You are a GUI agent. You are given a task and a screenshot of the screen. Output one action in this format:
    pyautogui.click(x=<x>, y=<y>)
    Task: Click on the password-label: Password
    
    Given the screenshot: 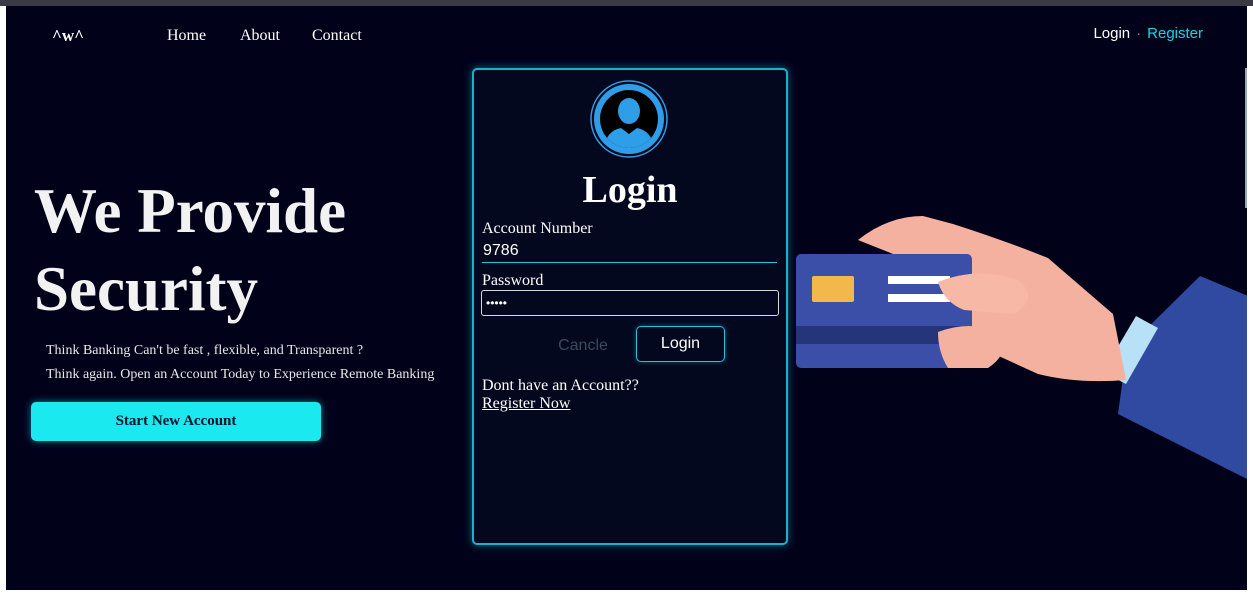 What is the action you would take?
    pyautogui.click(x=513, y=280)
    